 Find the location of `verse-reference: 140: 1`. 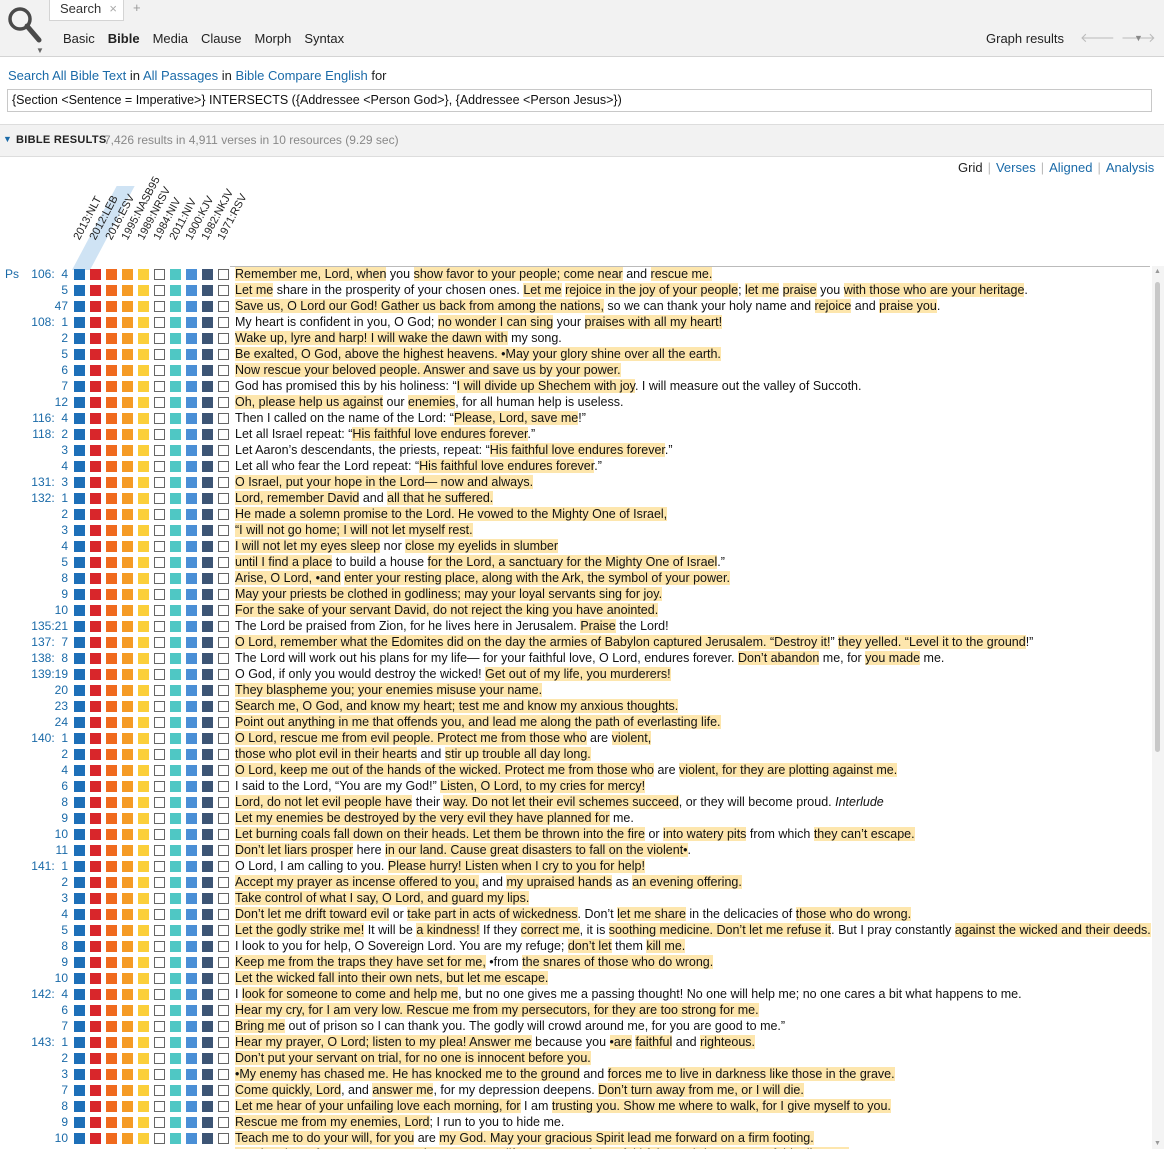

verse-reference: 140: 1 is located at coordinates (44, 738).